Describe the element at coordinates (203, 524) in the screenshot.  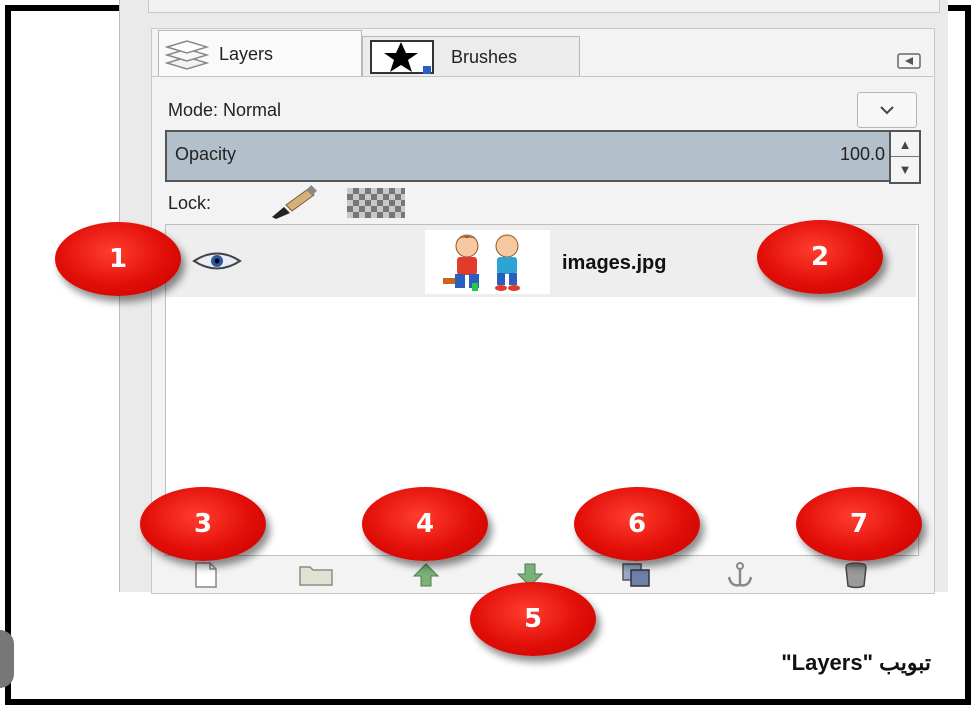
I see `badge-3: 3` at that location.